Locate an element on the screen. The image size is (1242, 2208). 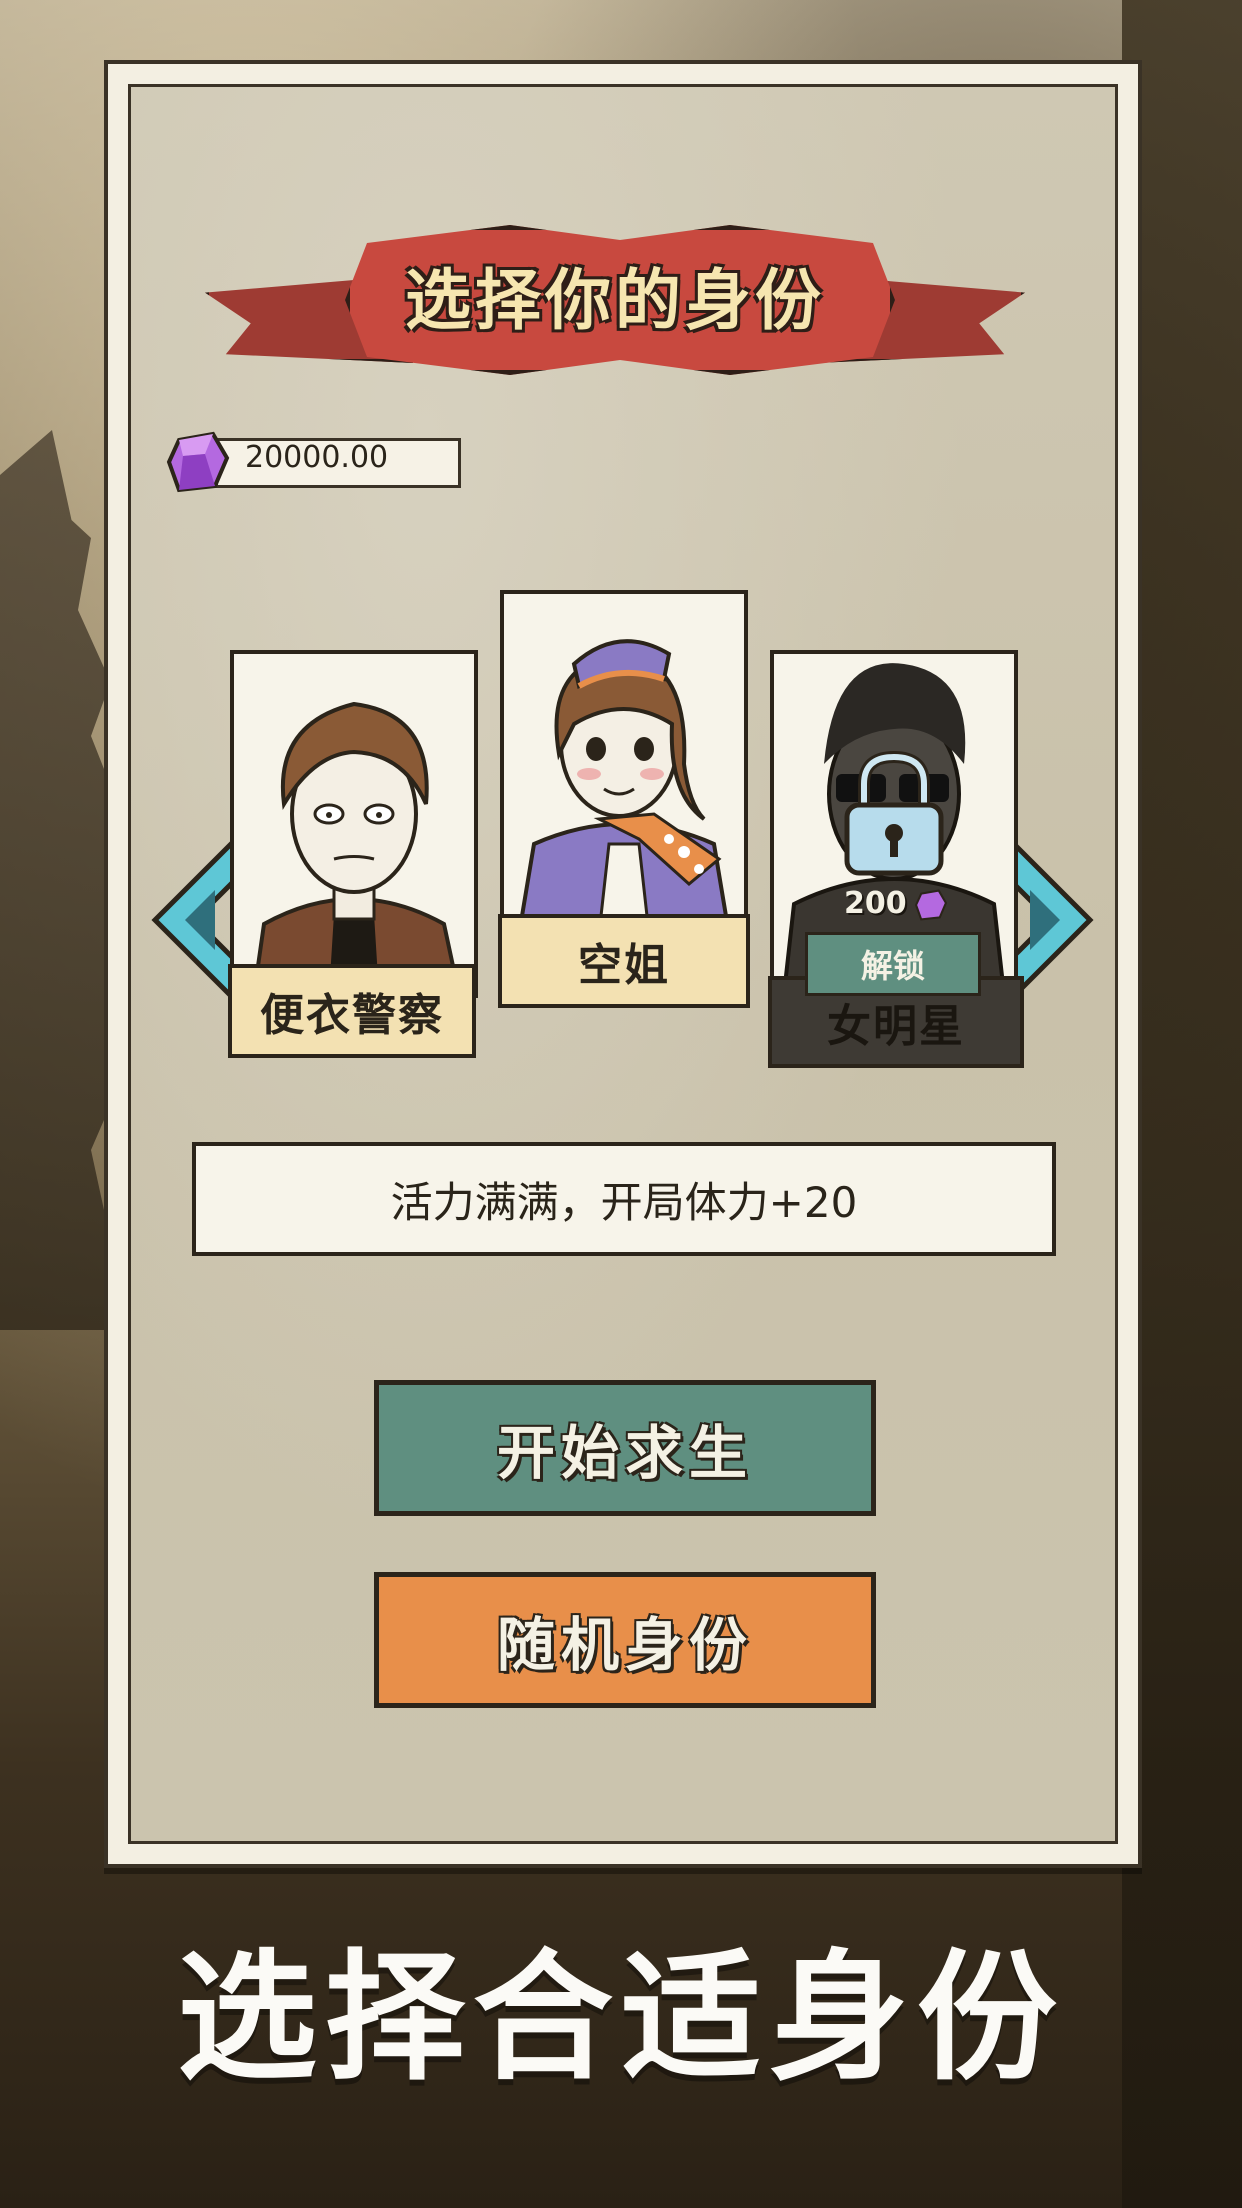
title-banner: 选择你的身份 is located at coordinates (615, 295).